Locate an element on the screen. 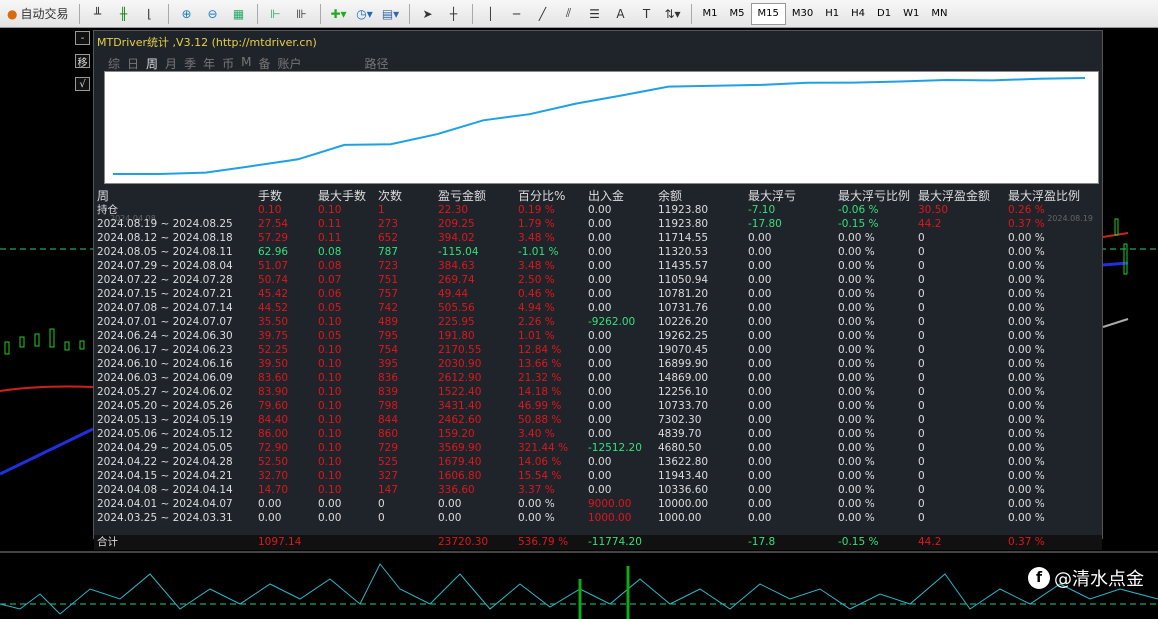 This screenshot has height=619, width=1158. templates-icon: ▤▾ is located at coordinates (391, 14).